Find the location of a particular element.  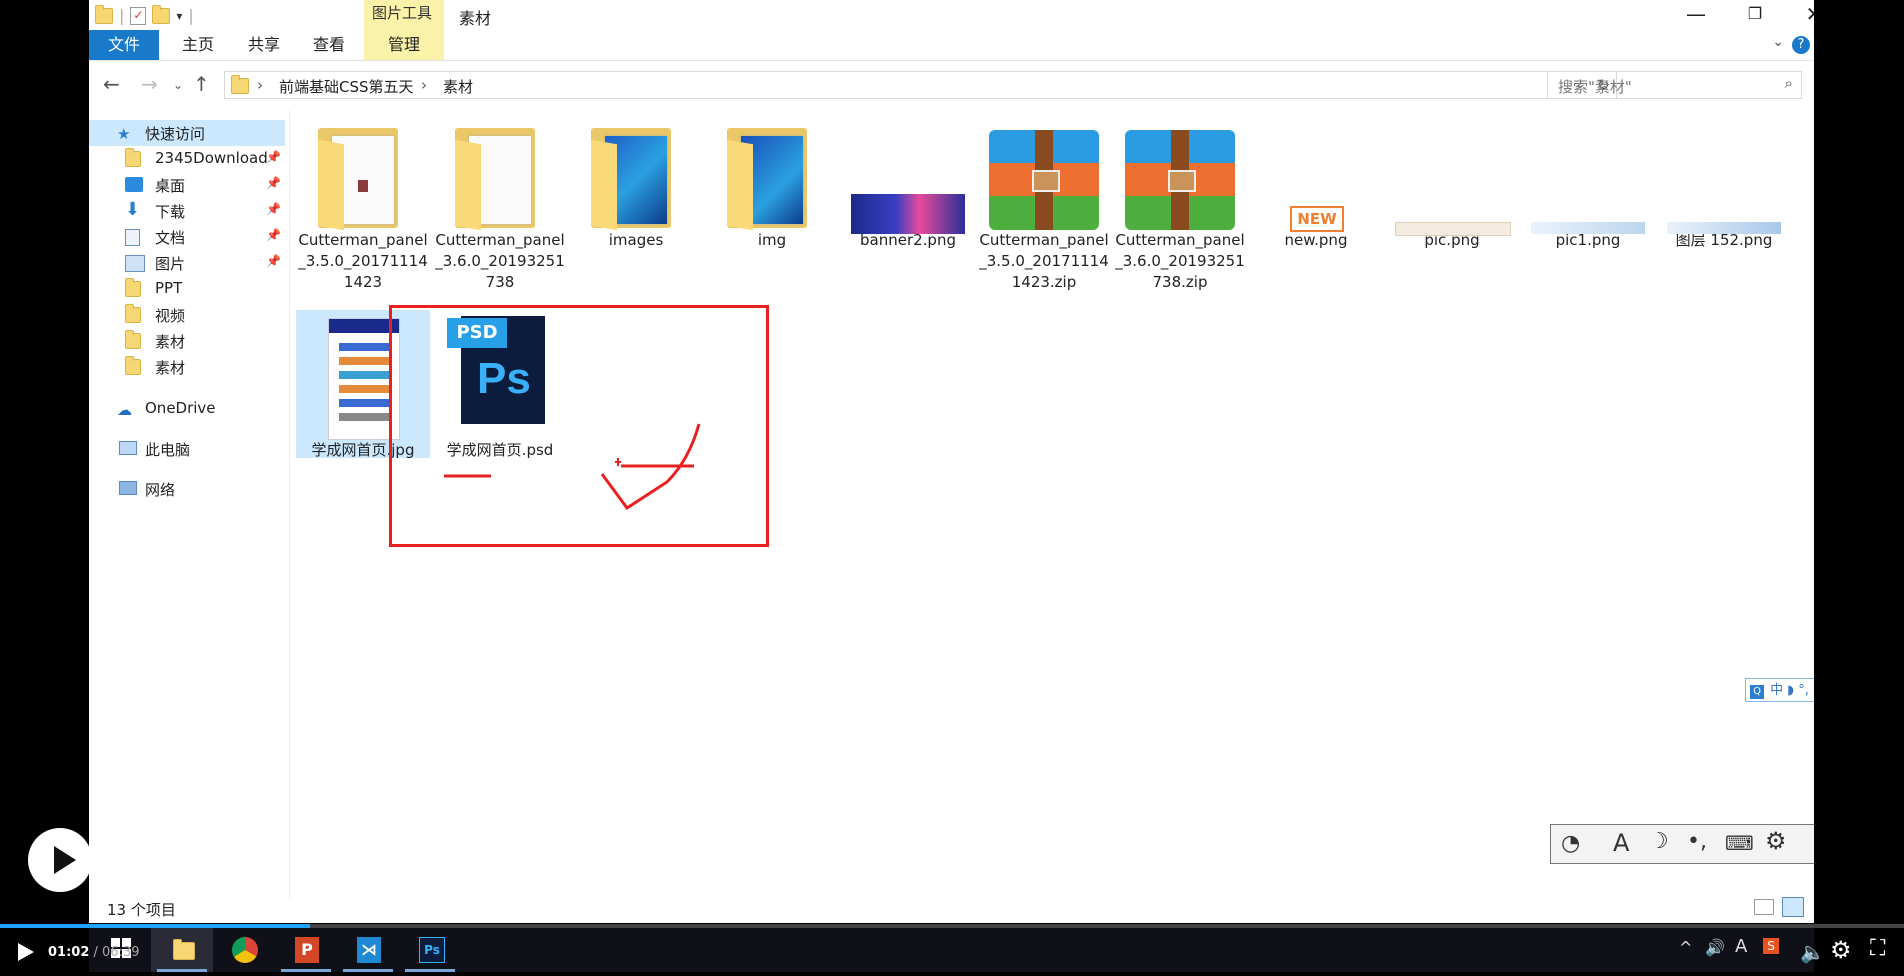

search-placeholder: 搜索"素材" is located at coordinates (1595, 87).